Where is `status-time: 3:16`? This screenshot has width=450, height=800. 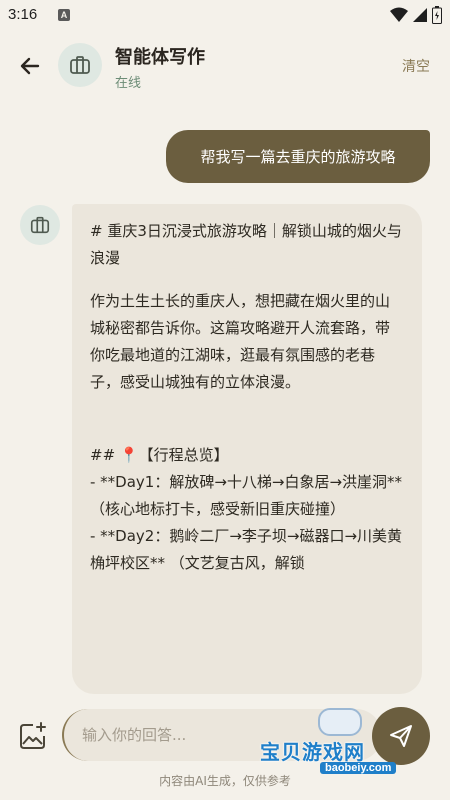 status-time: 3:16 is located at coordinates (23, 14).